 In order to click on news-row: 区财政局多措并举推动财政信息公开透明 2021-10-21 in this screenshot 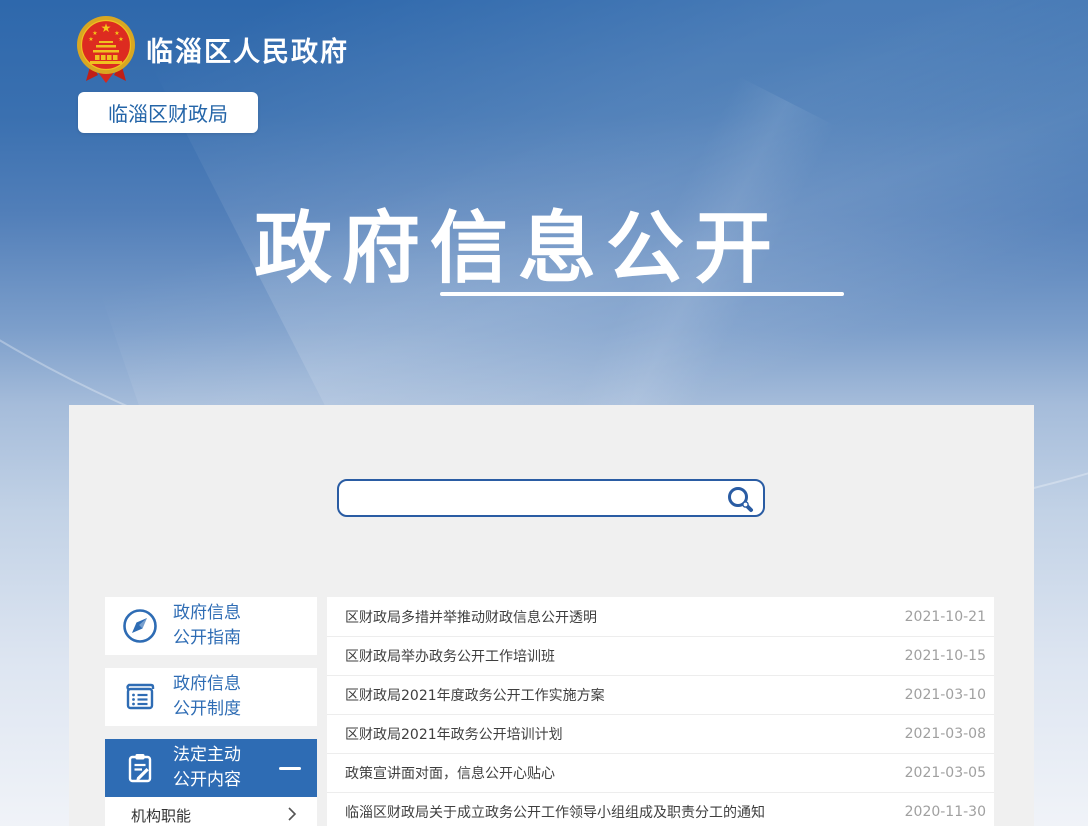, I will do `click(660, 616)`.